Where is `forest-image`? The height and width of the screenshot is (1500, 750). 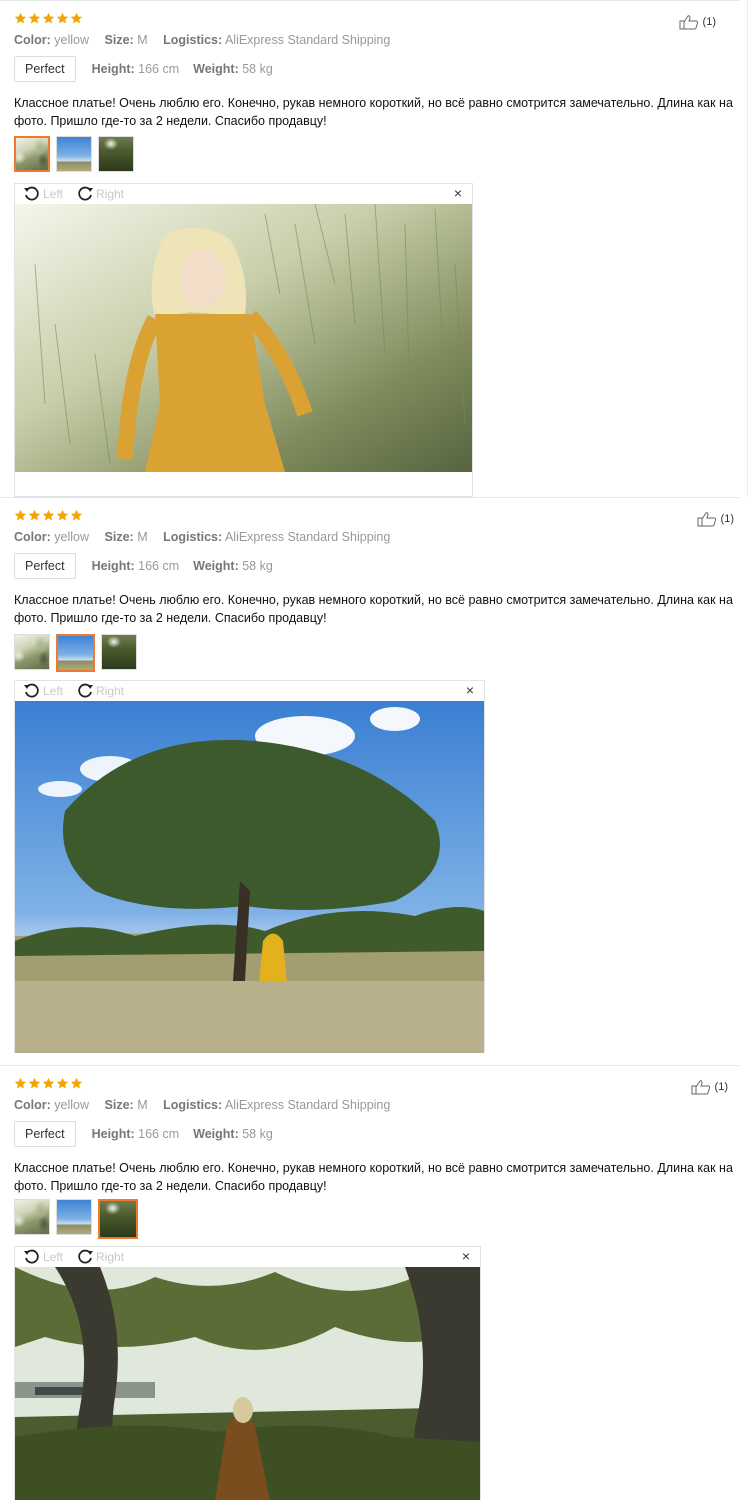 forest-image is located at coordinates (247, 1383).